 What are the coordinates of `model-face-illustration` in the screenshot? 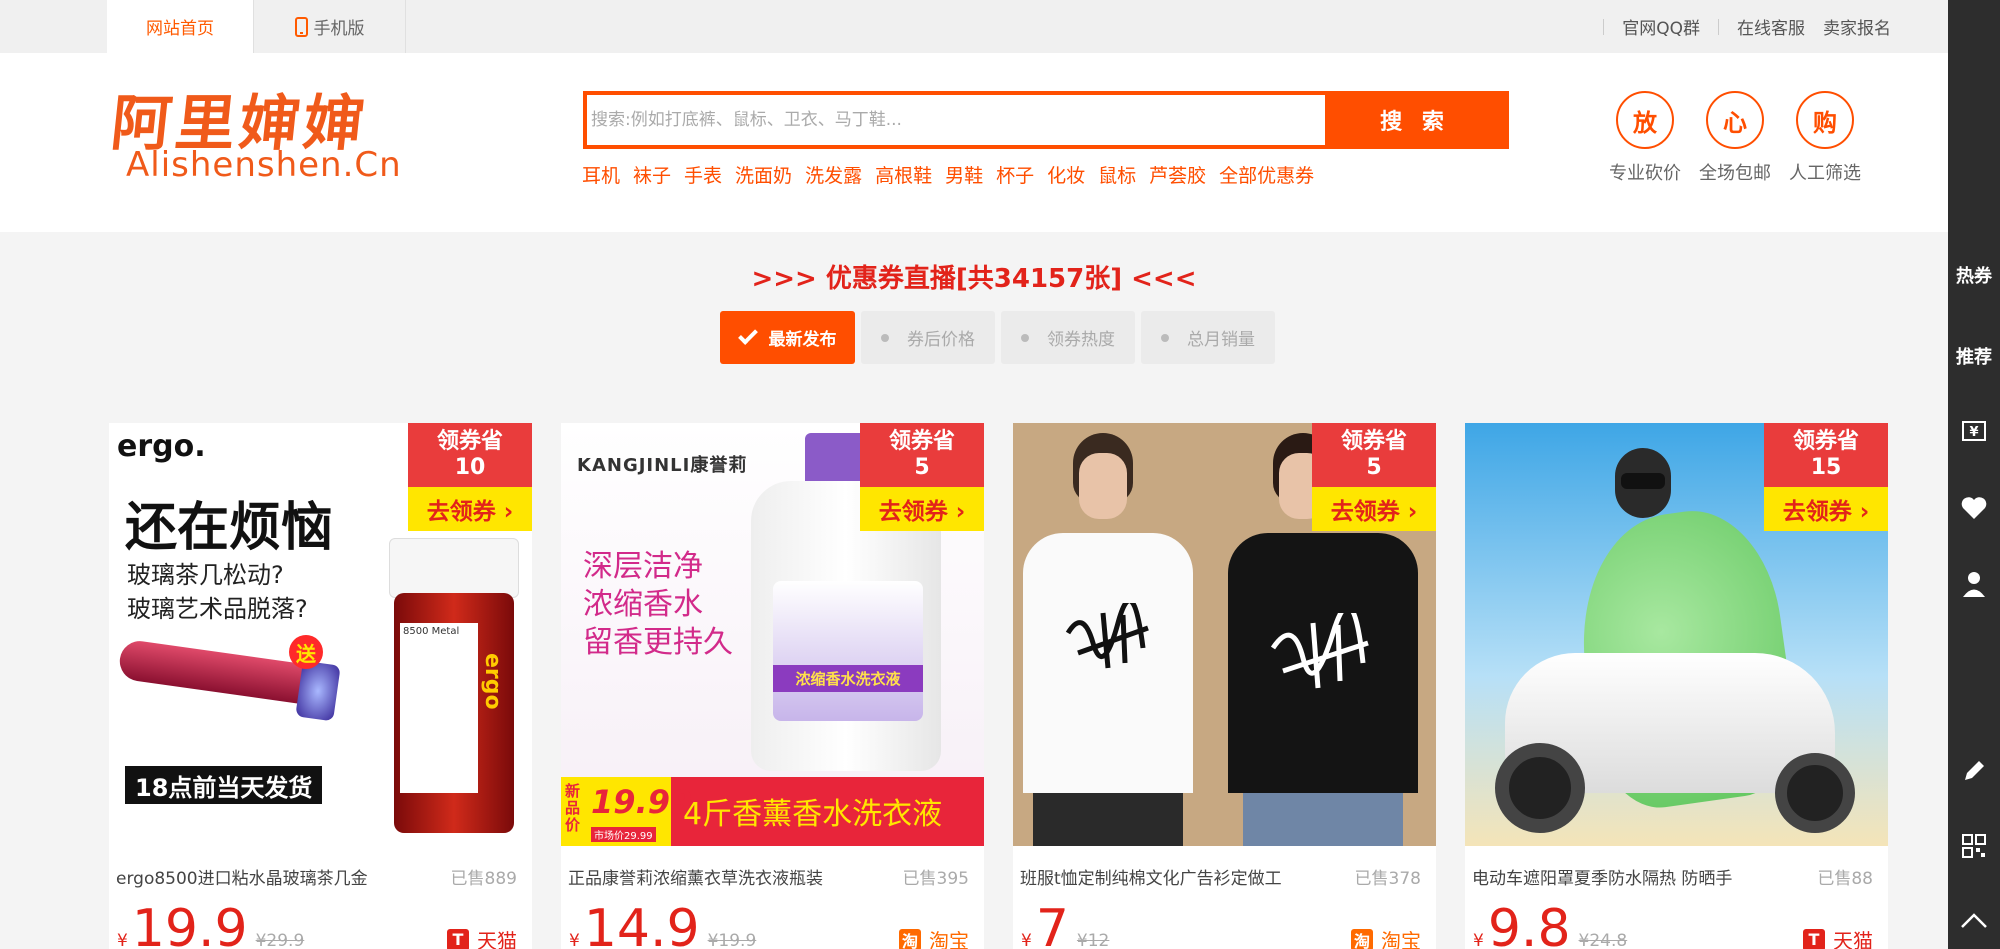 It's located at (1103, 486).